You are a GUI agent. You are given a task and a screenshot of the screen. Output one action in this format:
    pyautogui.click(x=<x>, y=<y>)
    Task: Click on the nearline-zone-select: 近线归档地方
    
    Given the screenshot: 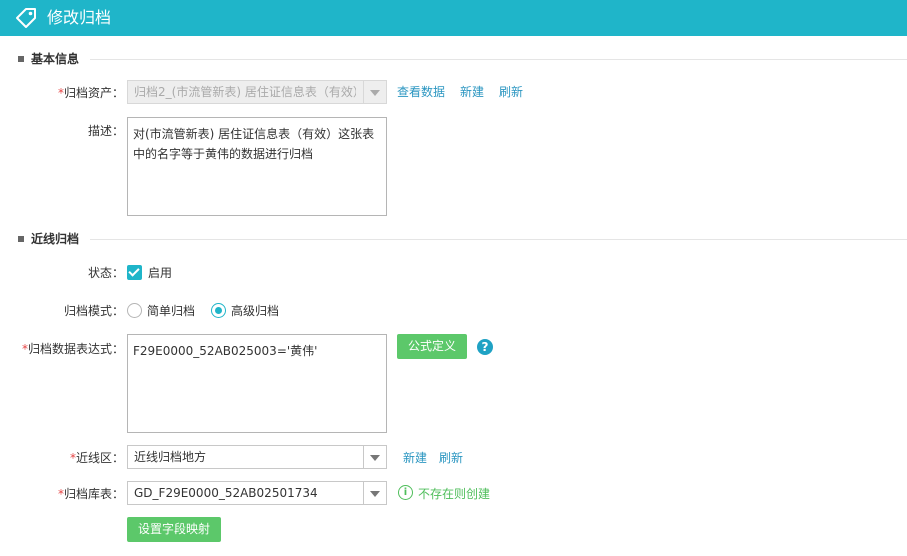 What is the action you would take?
    pyautogui.click(x=257, y=457)
    